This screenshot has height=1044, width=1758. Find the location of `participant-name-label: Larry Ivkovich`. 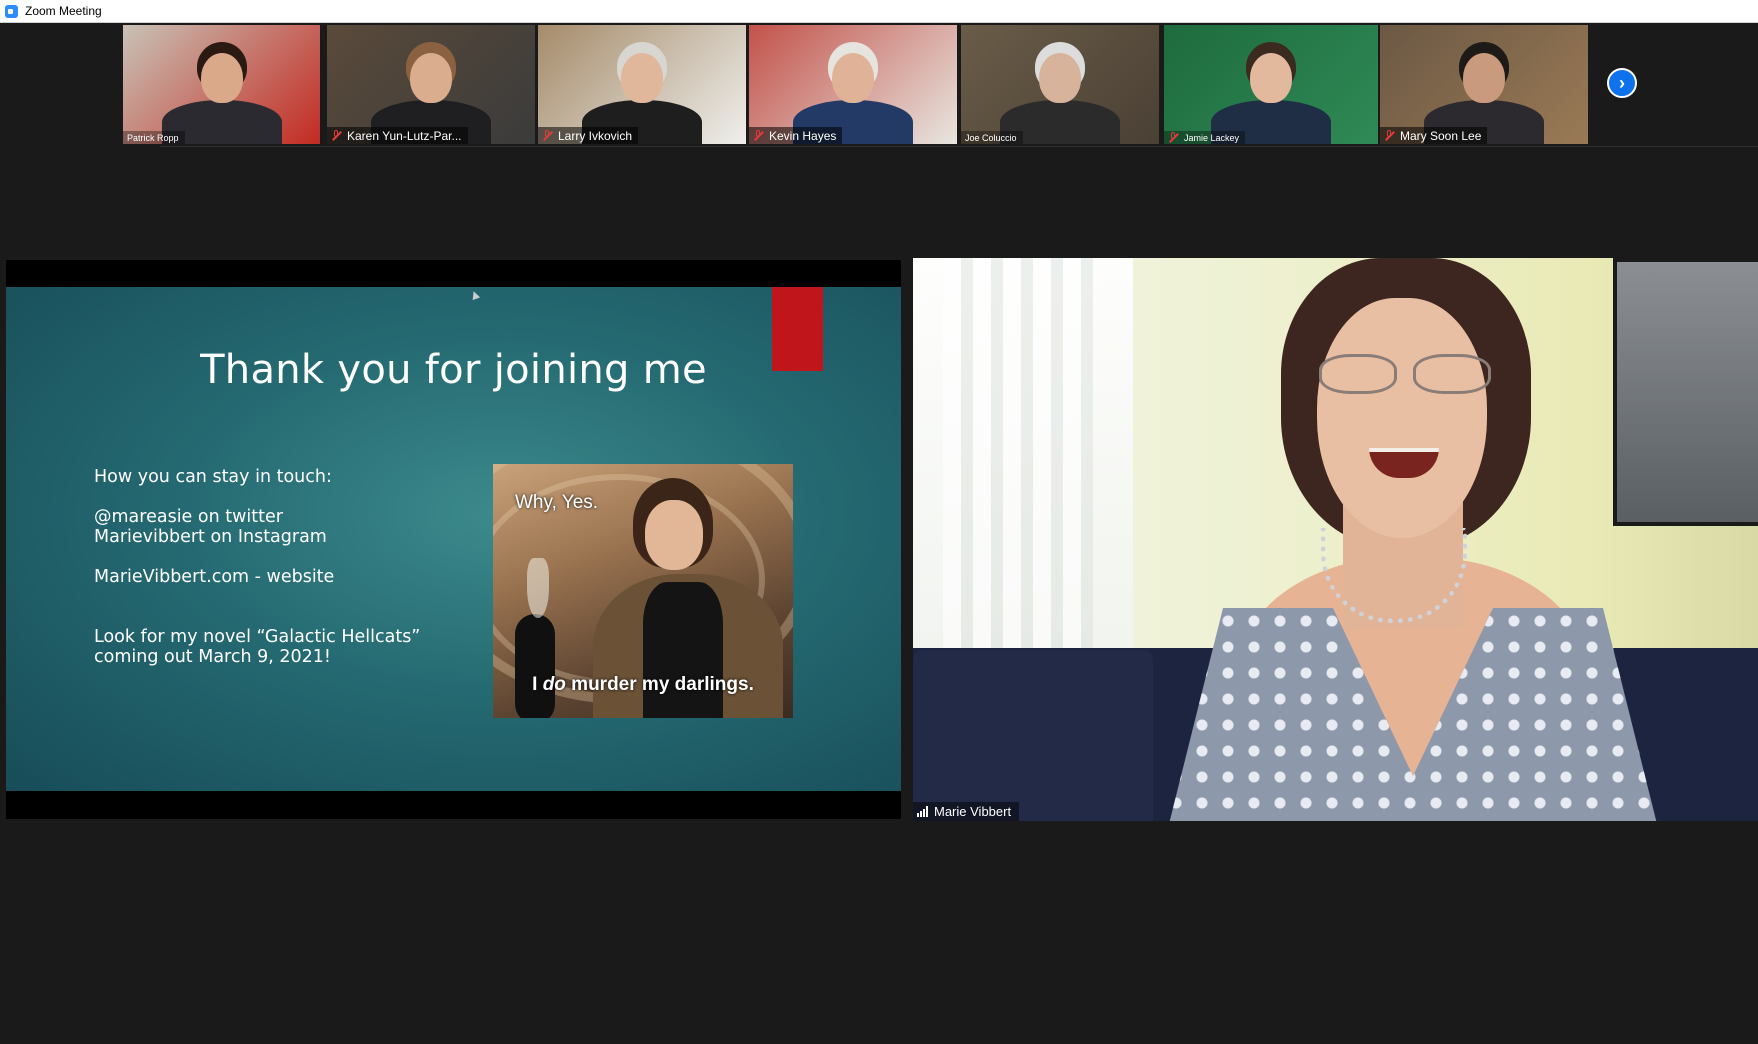

participant-name-label: Larry Ivkovich is located at coordinates (588, 135).